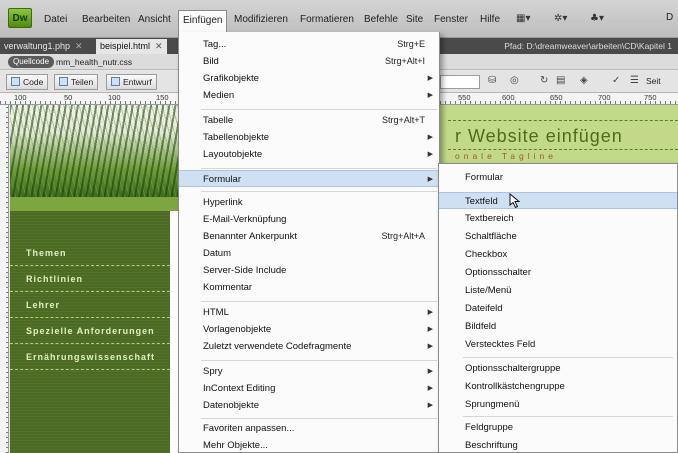 The image size is (678, 453). What do you see at coordinates (604, 97) in the screenshot?
I see `ruler-label: 700` at bounding box center [604, 97].